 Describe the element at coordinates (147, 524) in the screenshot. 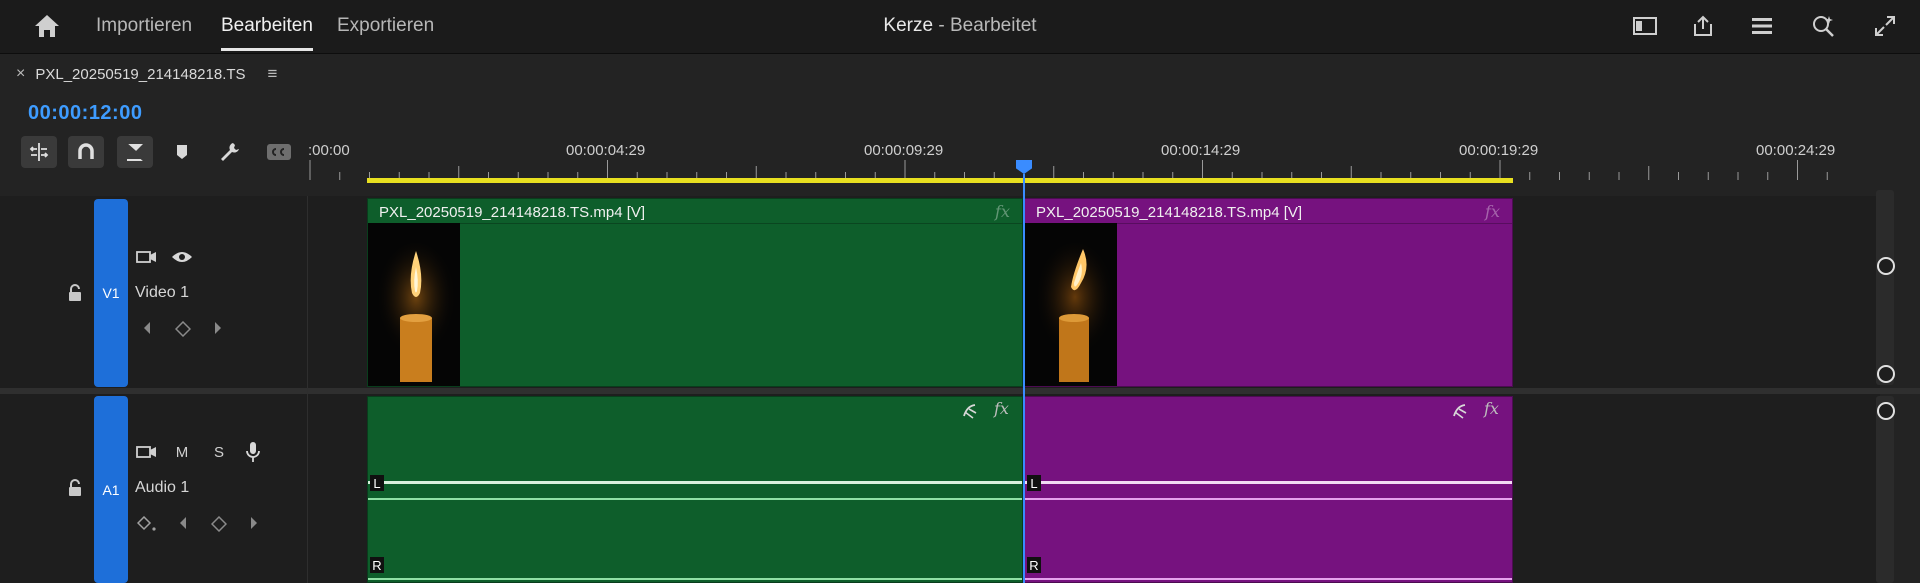

I see `volume-keyframe-icon` at that location.